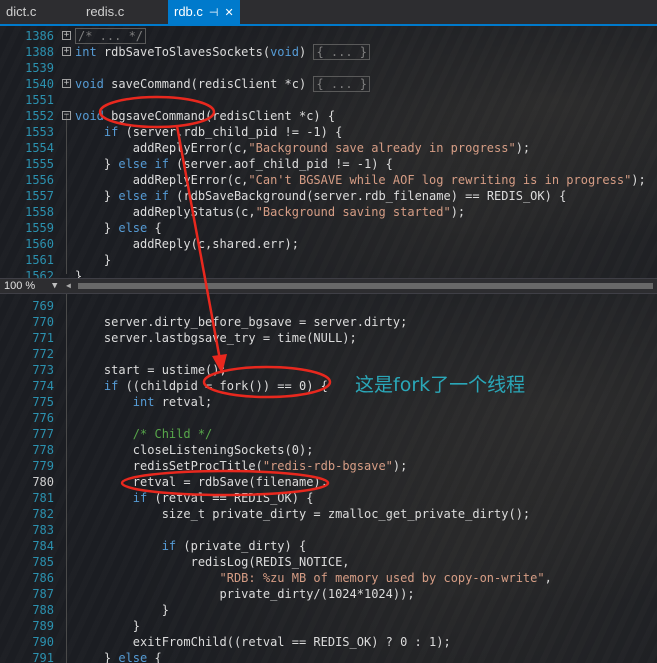  Describe the element at coordinates (267, 382) in the screenshot. I see `highlight-ellipse-fork` at that location.